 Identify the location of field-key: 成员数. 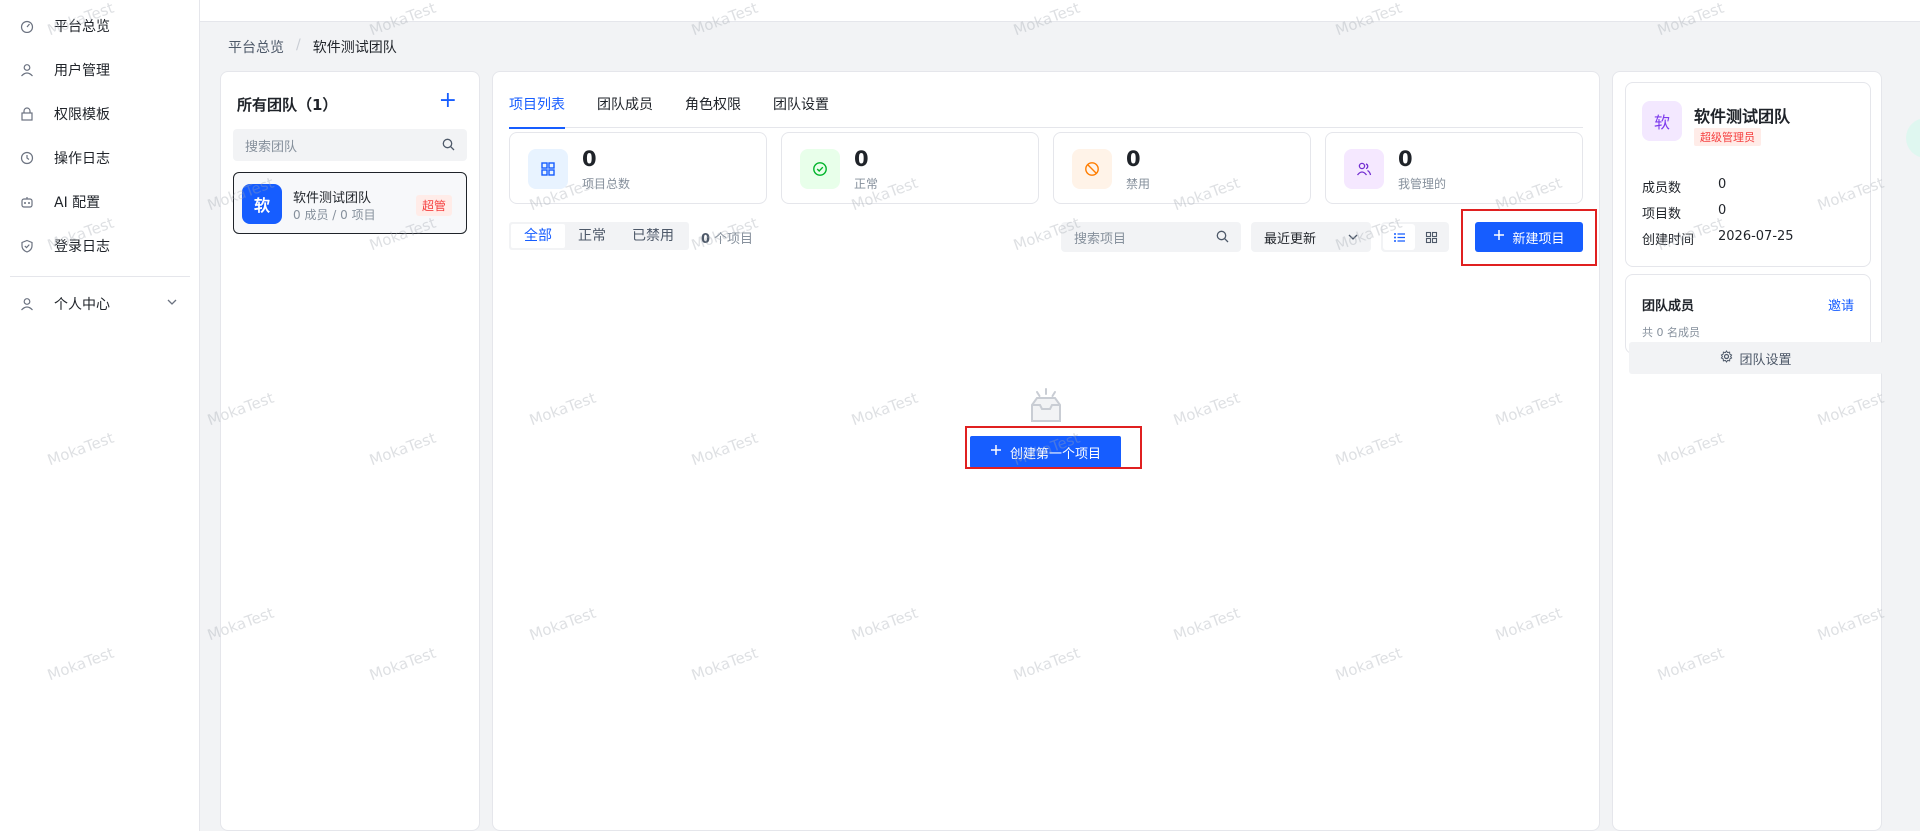
(1662, 188).